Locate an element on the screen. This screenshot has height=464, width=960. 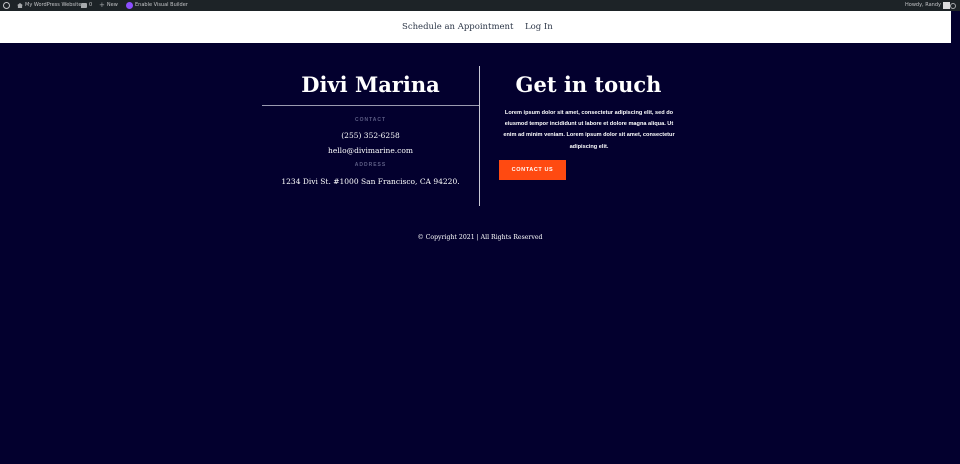
wp-logo-menu is located at coordinates (6, 5).